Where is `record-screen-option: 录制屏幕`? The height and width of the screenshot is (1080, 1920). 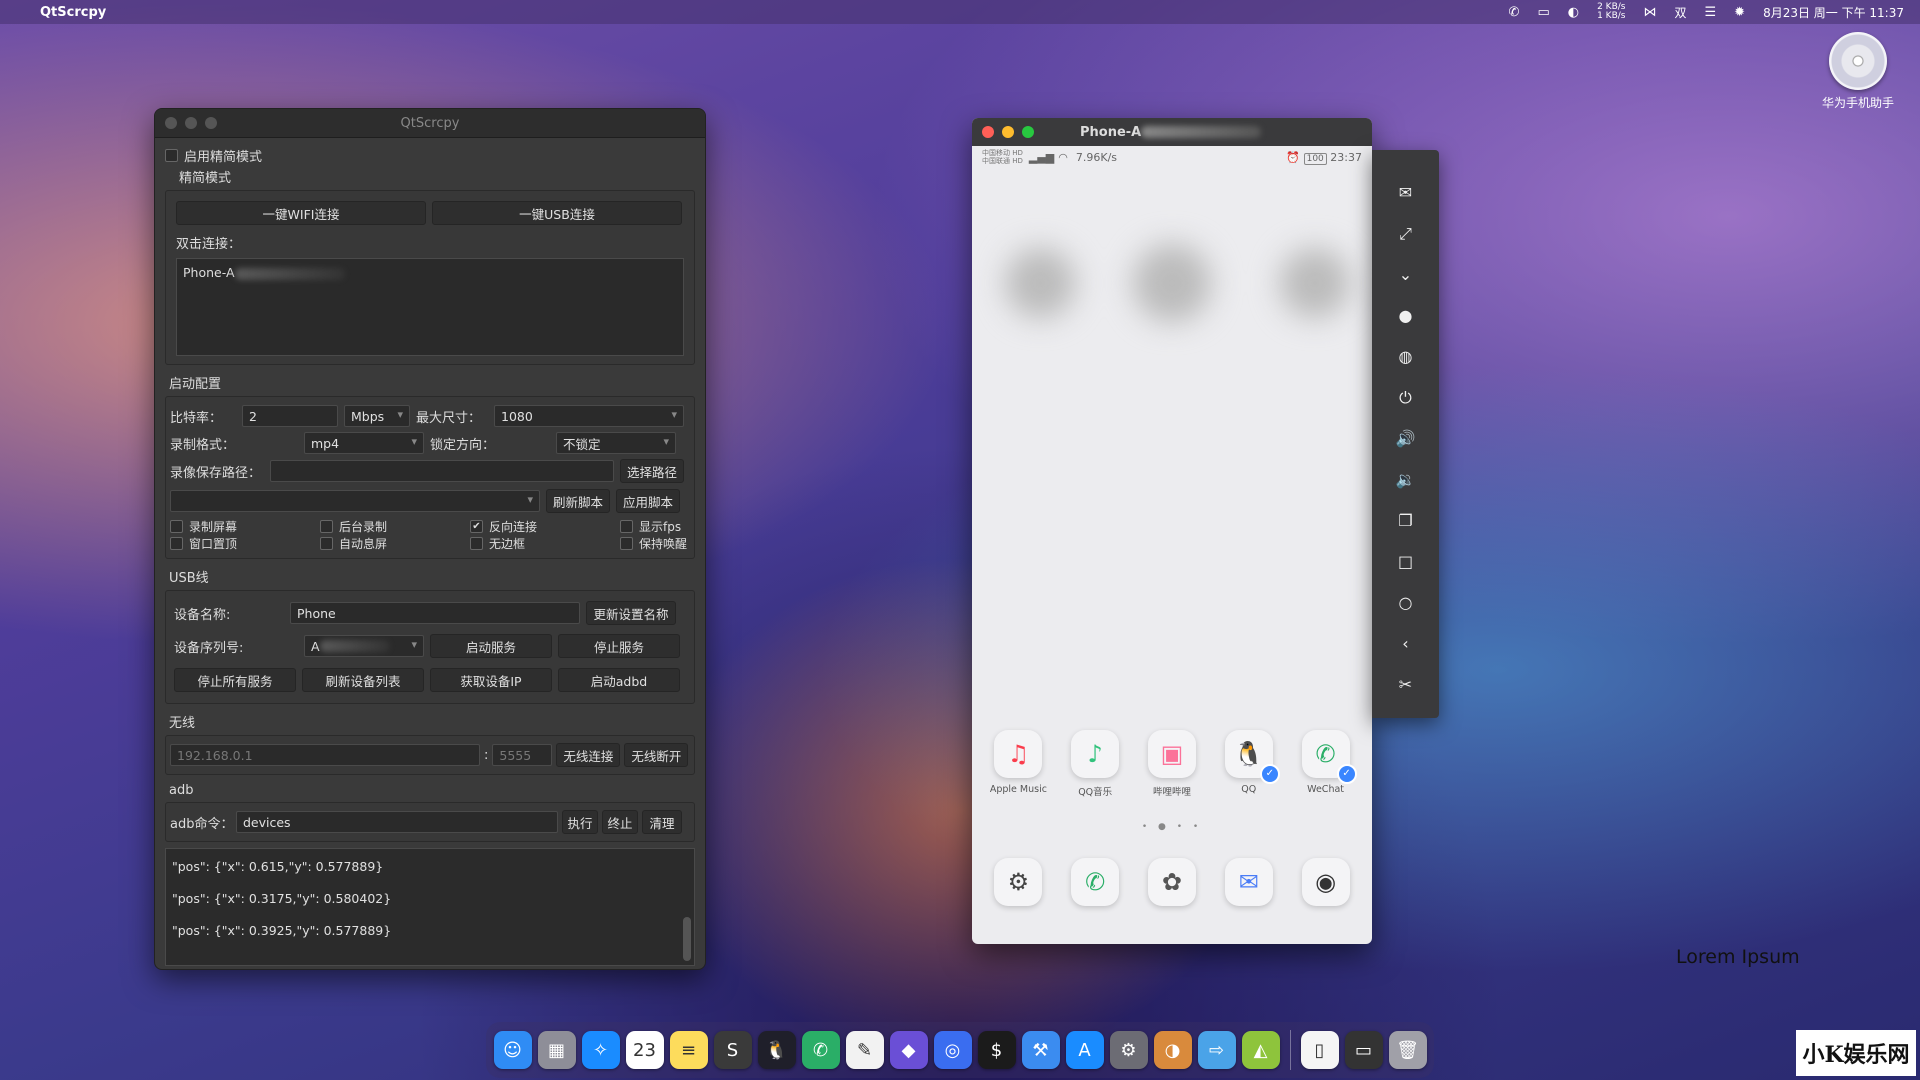
record-screen-option: 录制屏幕 is located at coordinates (245, 526).